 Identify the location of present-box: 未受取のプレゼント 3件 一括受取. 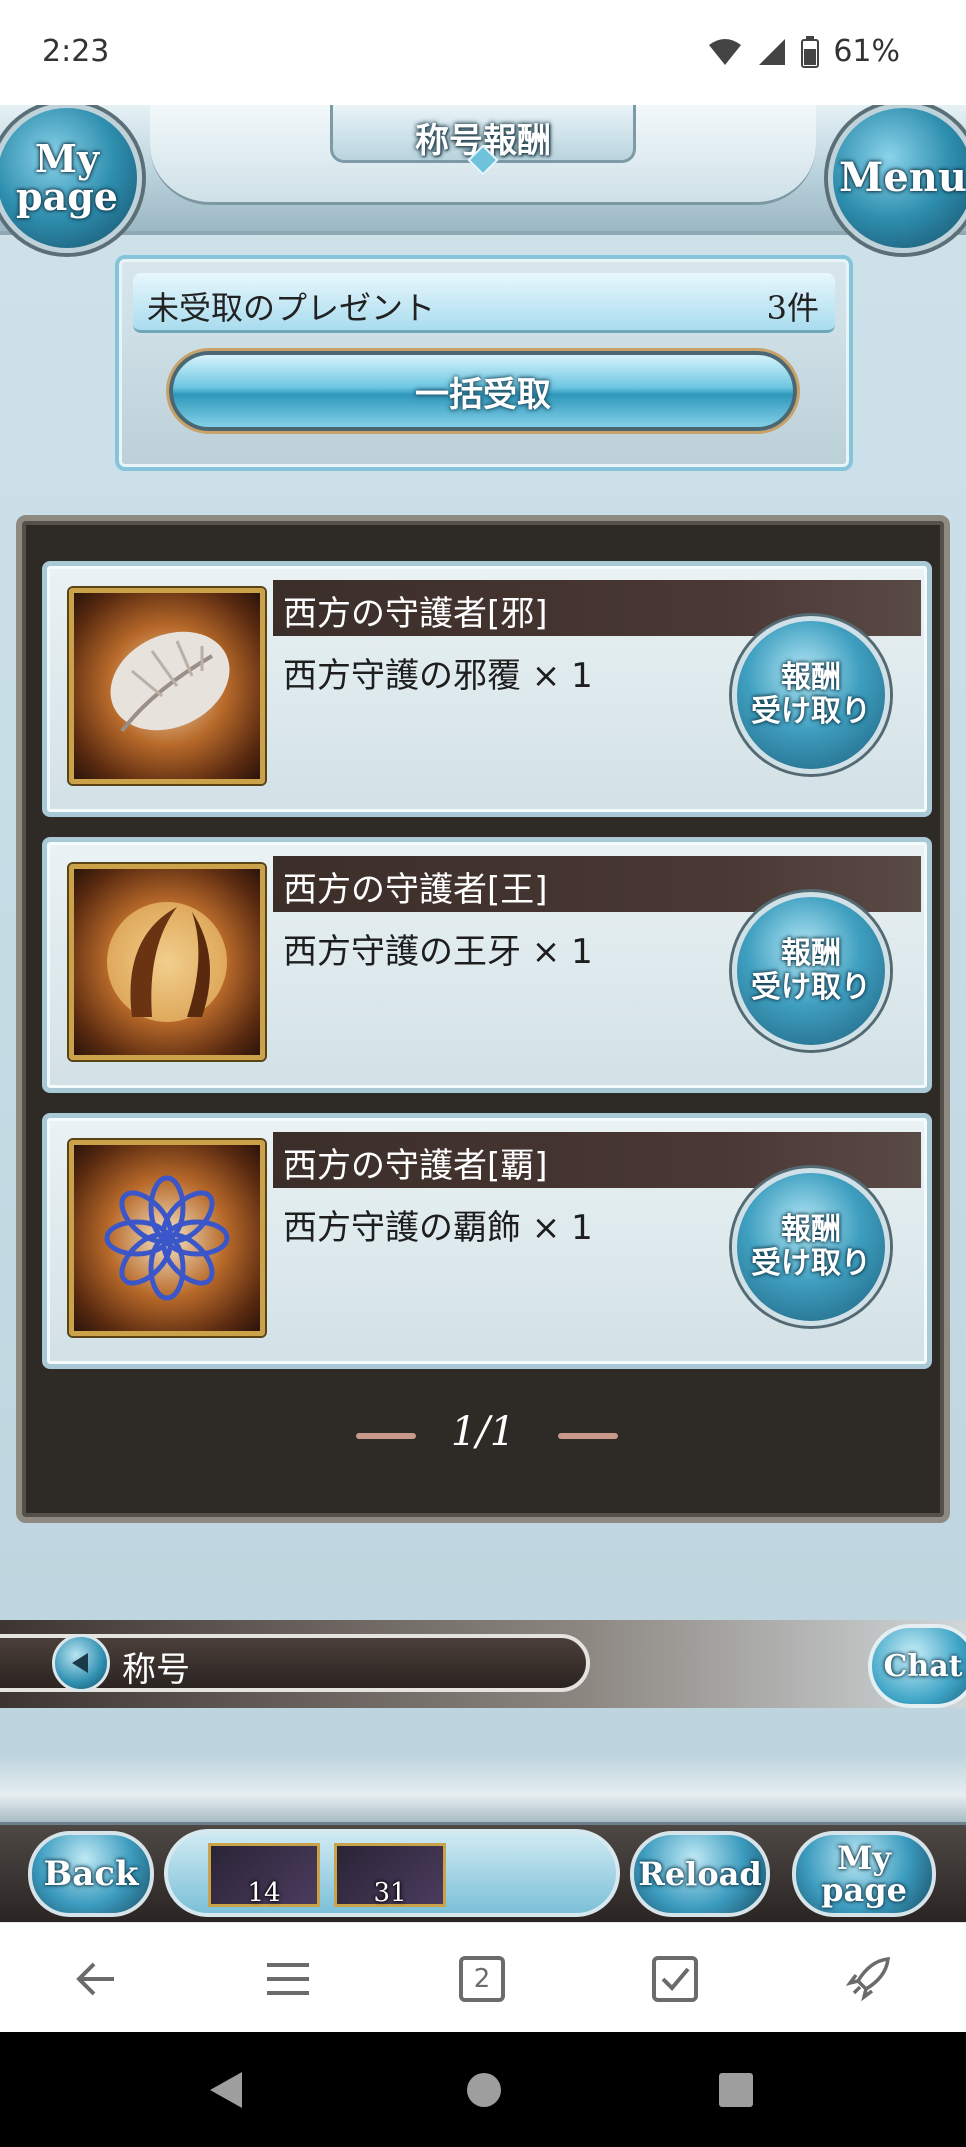
(484, 363).